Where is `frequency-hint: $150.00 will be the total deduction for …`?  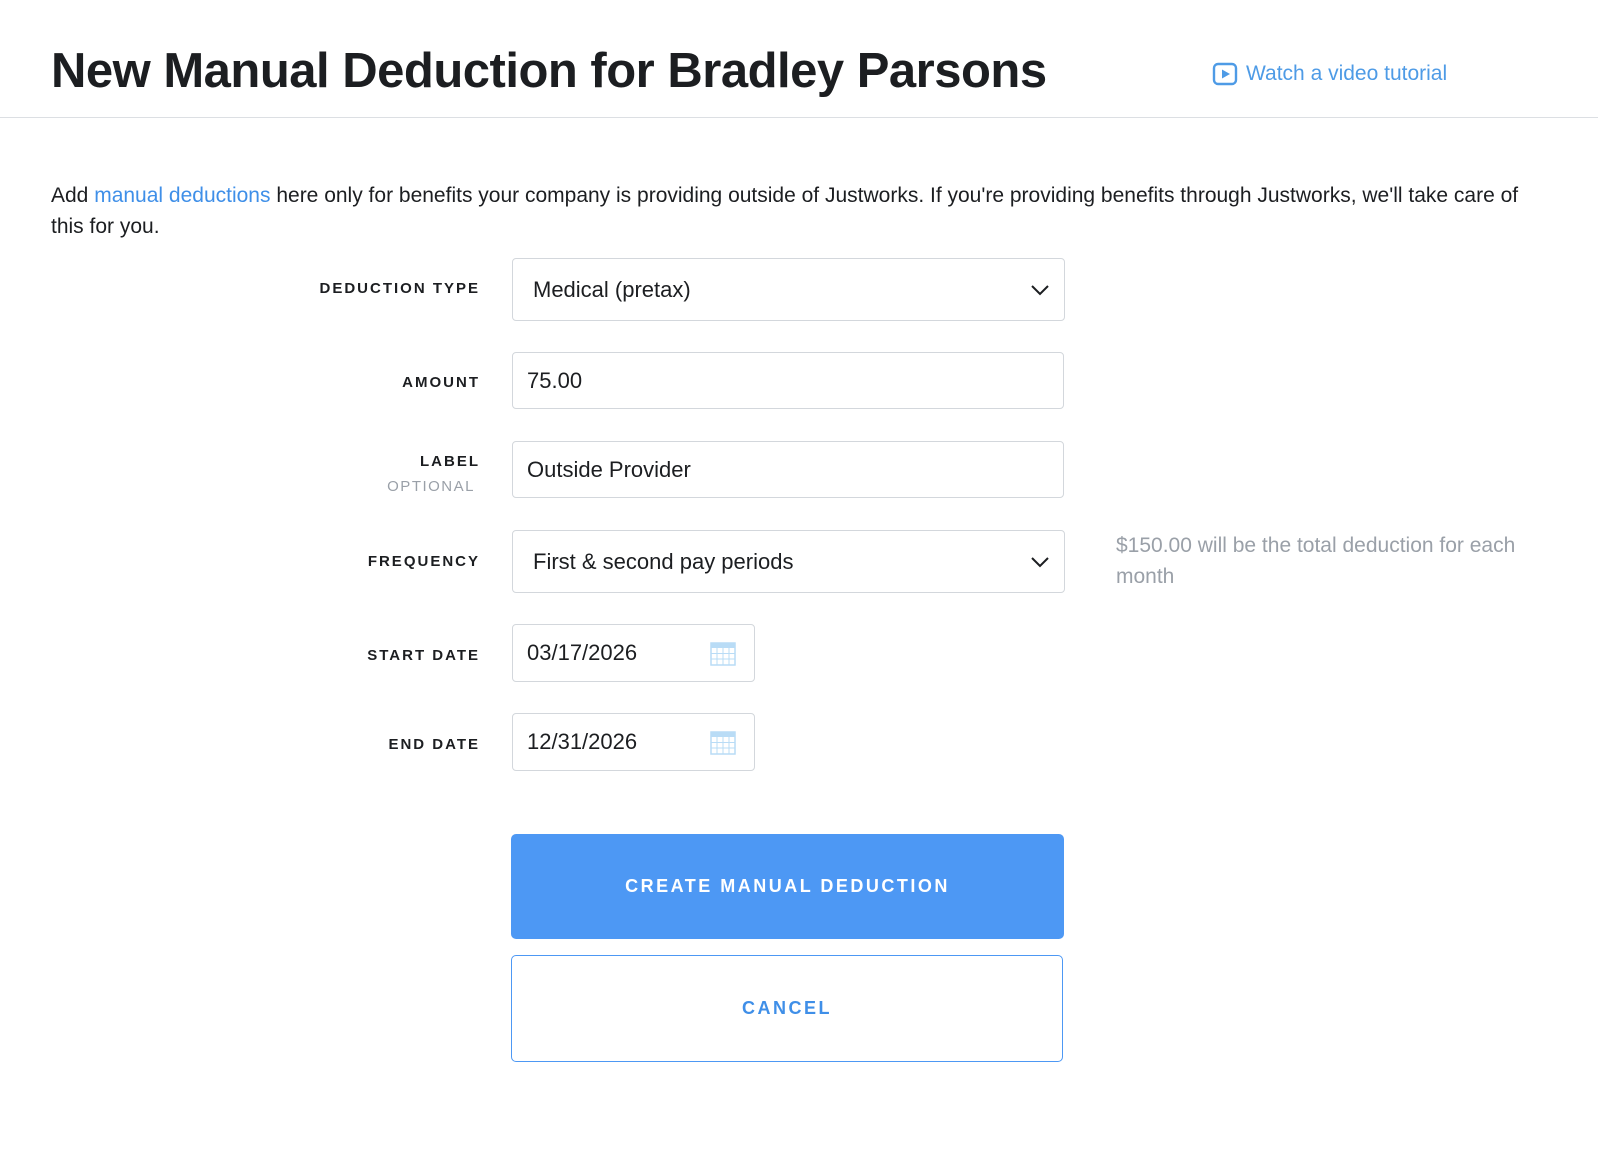 frequency-hint: $150.00 will be the total deduction for … is located at coordinates (1316, 561).